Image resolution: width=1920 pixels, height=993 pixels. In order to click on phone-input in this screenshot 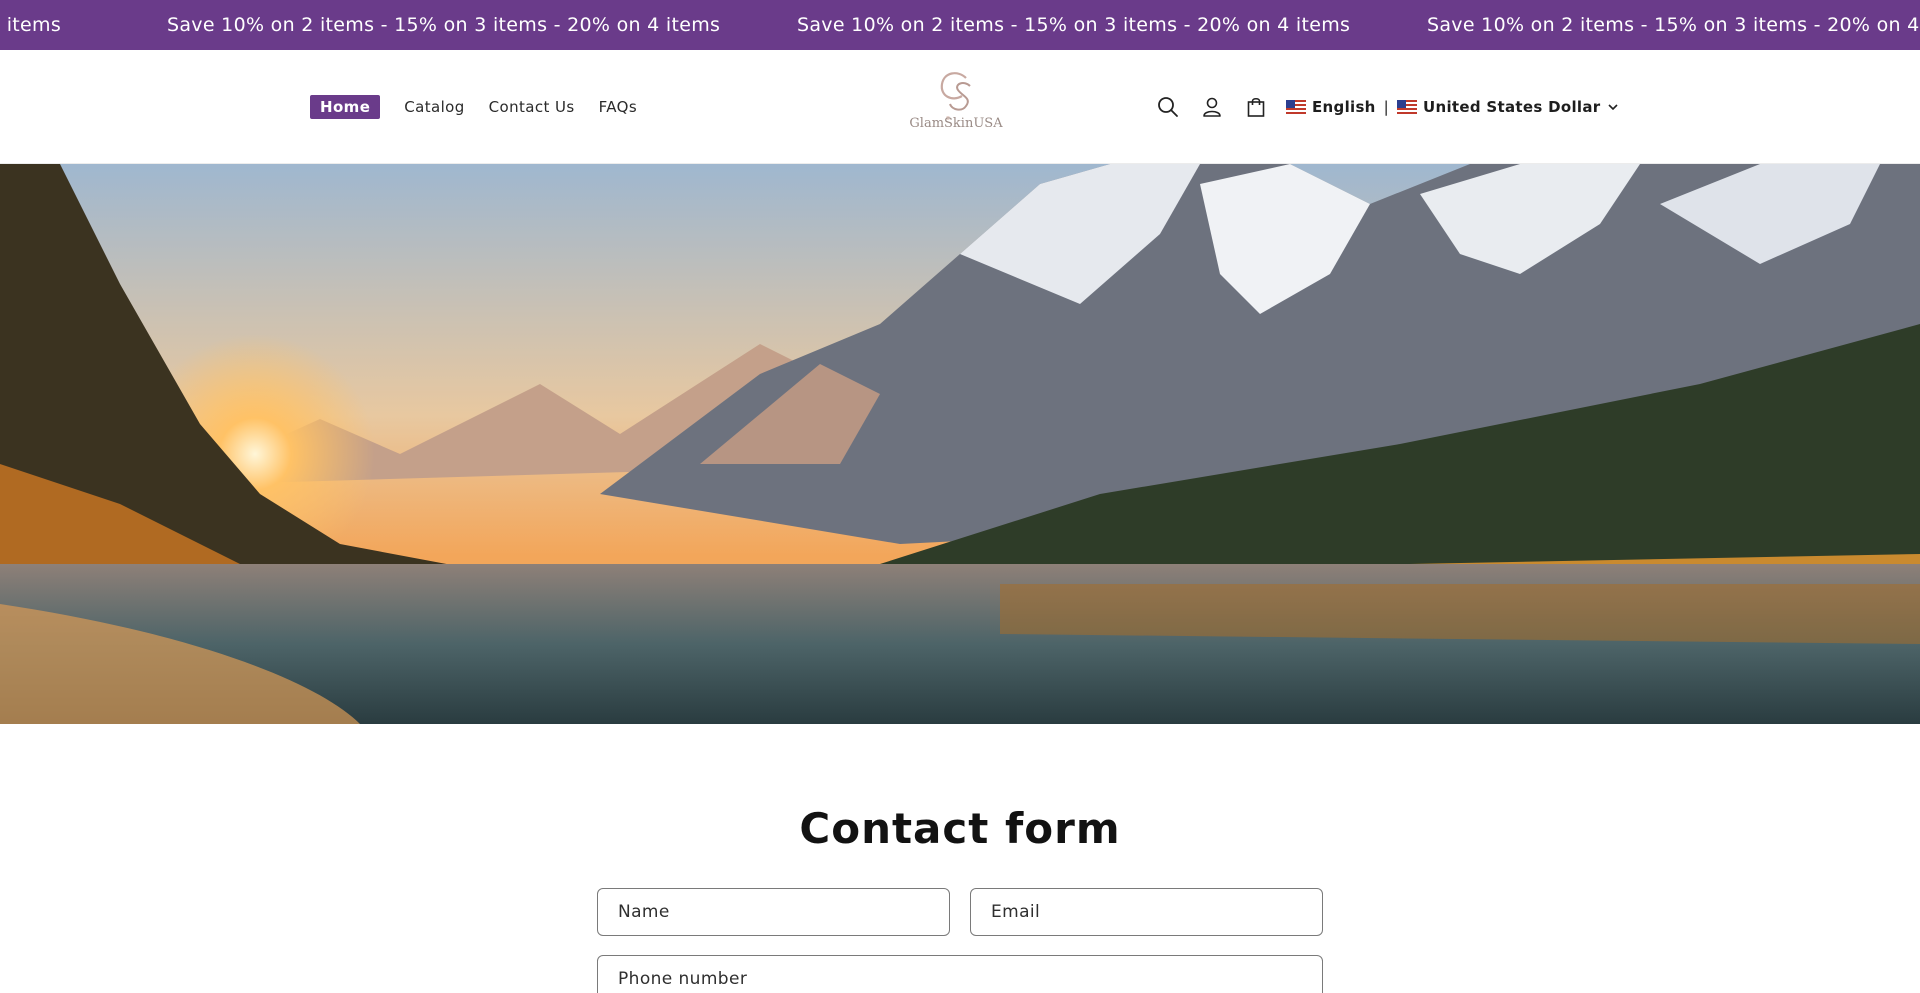, I will do `click(960, 974)`.